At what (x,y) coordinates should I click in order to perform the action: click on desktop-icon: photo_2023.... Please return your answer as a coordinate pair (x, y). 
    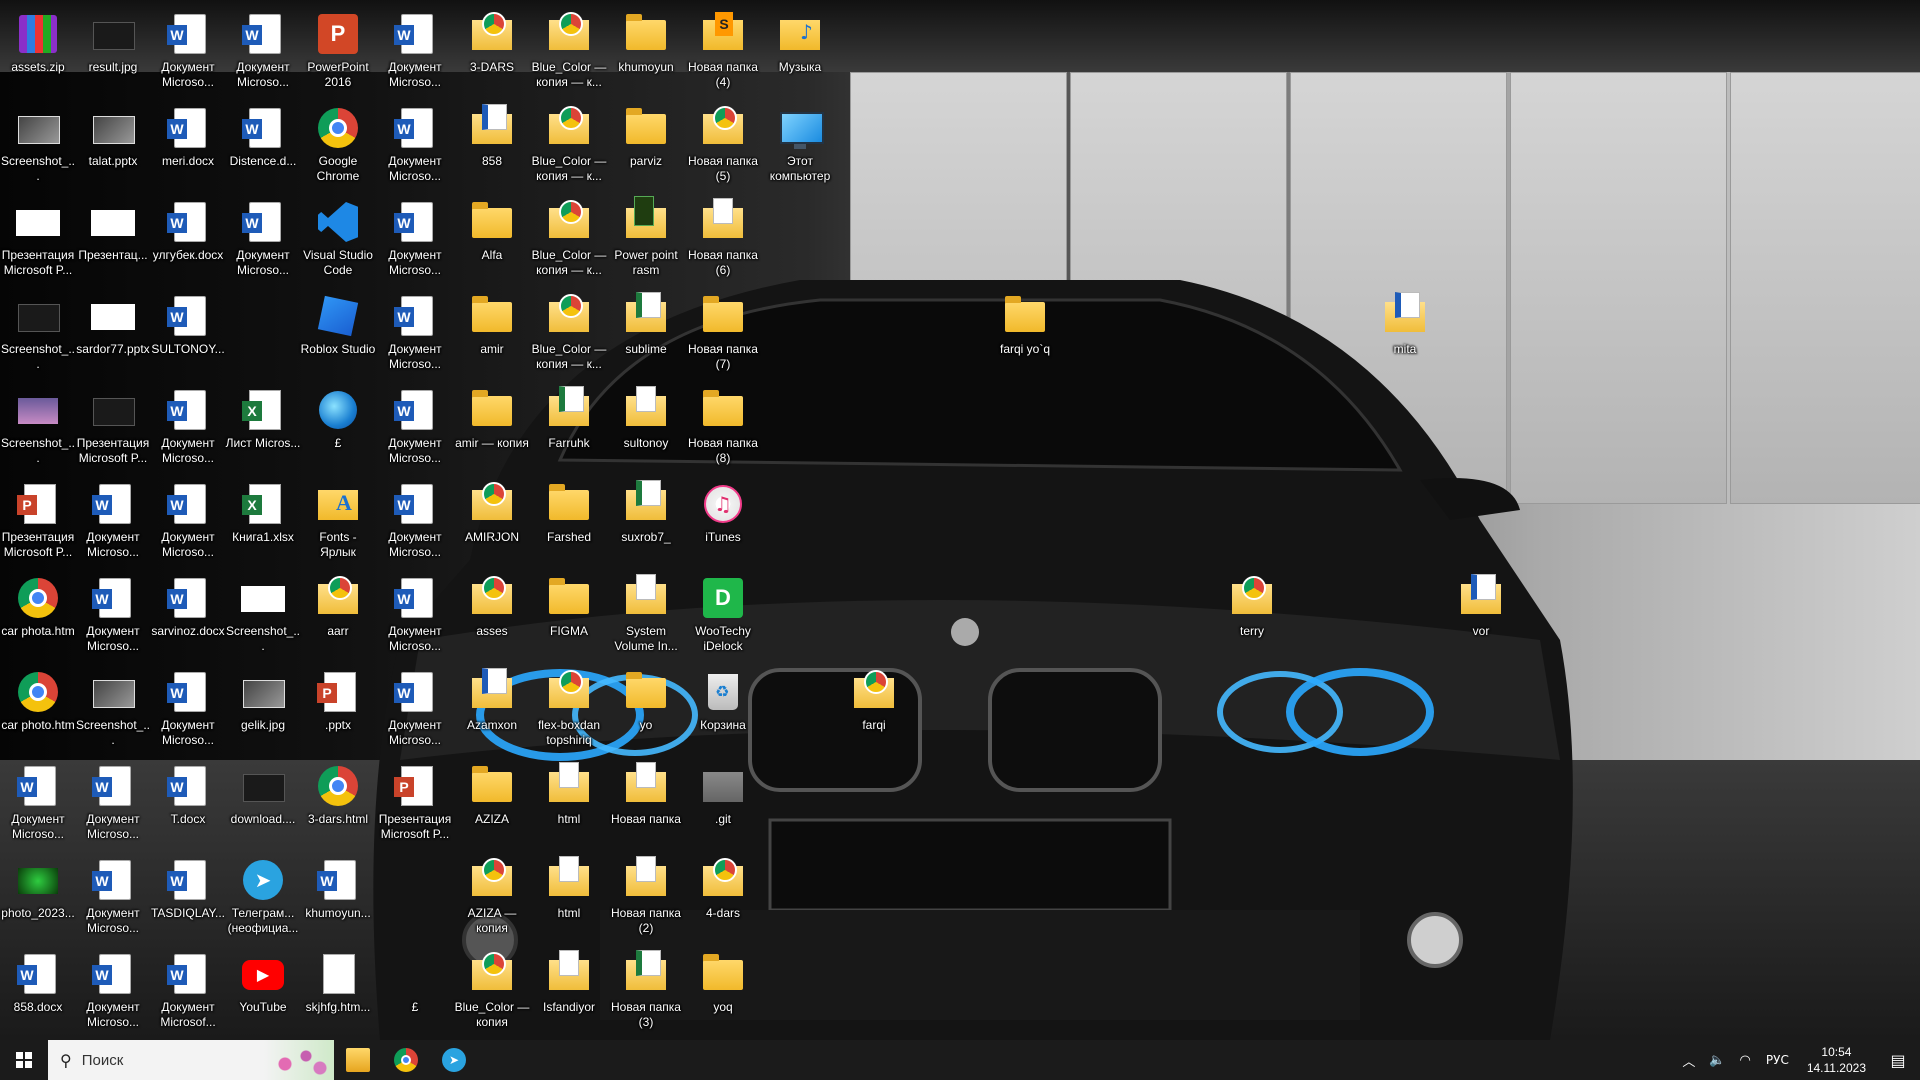
    Looking at the image, I should click on (38, 895).